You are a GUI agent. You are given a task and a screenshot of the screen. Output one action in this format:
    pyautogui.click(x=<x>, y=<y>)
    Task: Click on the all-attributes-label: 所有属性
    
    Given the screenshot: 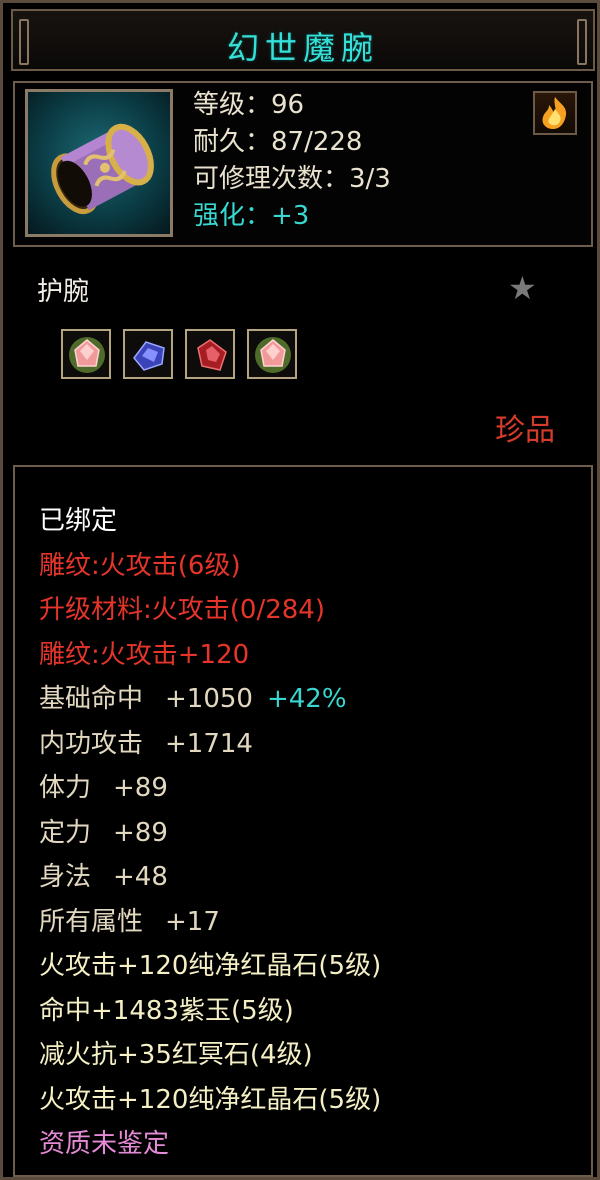 What is the action you would take?
    pyautogui.click(x=91, y=921)
    